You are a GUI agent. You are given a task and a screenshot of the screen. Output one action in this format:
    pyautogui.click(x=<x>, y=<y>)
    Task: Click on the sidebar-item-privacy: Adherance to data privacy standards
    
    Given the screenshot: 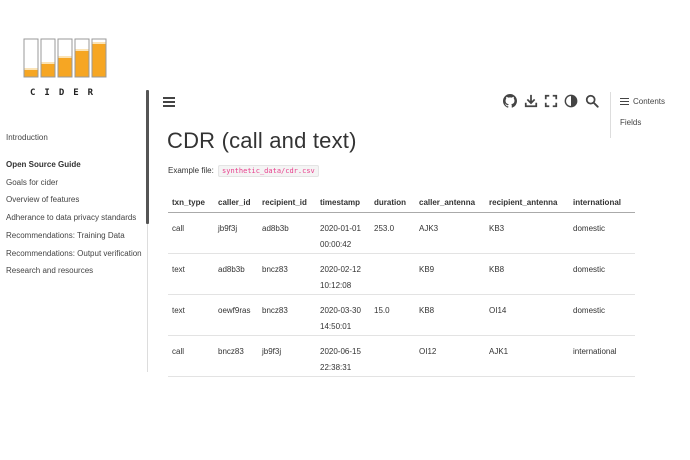 What is the action you would take?
    pyautogui.click(x=71, y=217)
    